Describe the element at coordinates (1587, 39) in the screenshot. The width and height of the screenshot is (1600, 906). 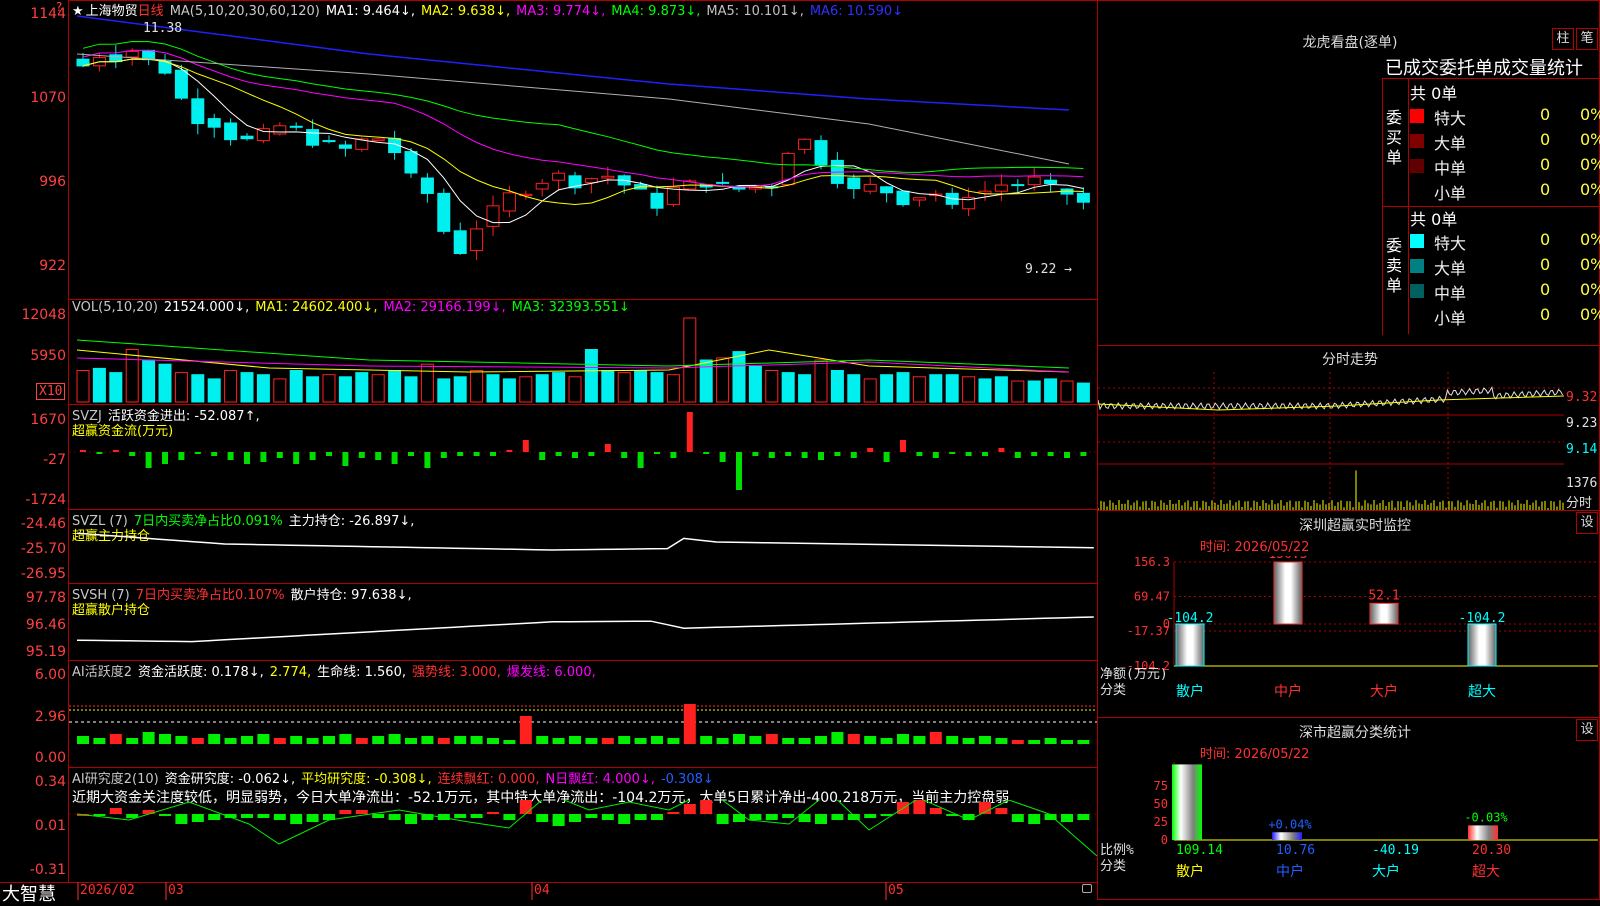
I see `tick-view-button: 笔` at that location.